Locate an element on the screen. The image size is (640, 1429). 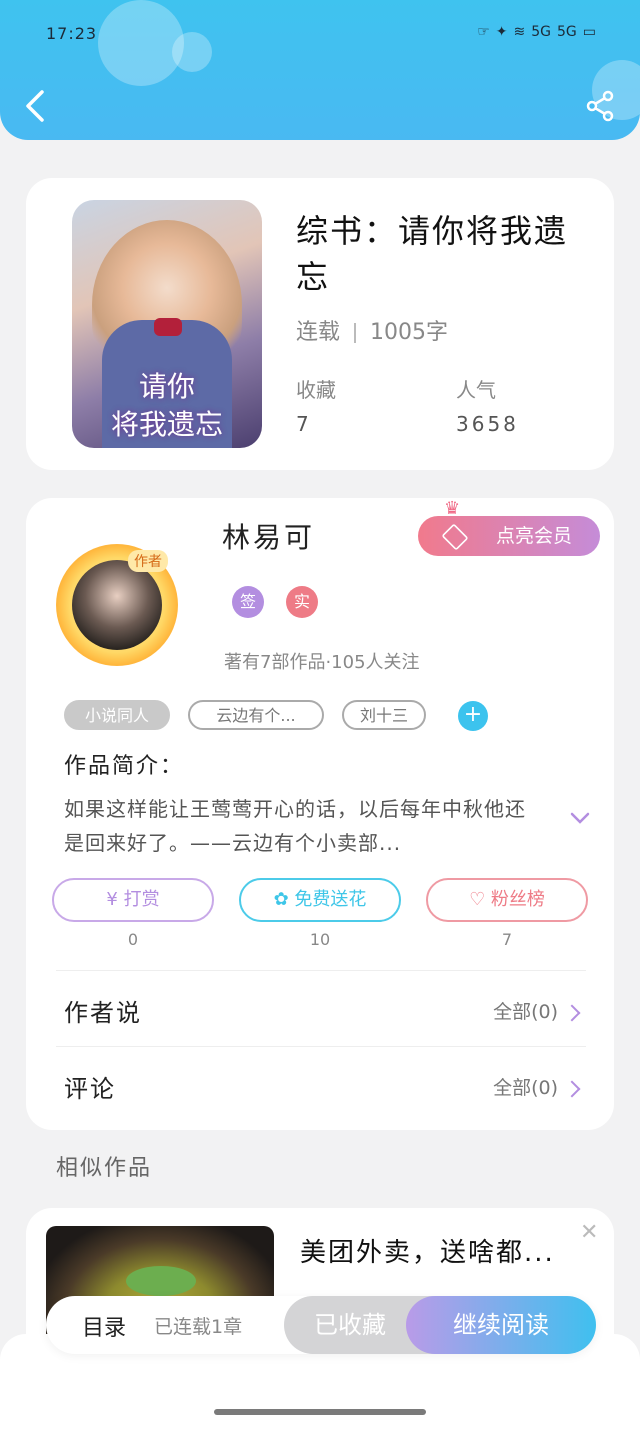
status-time: 17:23 is located at coordinates (72, 33).